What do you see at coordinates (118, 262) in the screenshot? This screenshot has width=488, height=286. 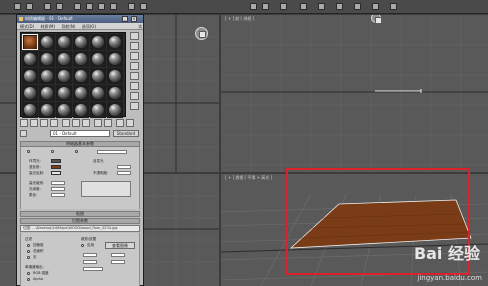 I see `crop-h-spinner` at bounding box center [118, 262].